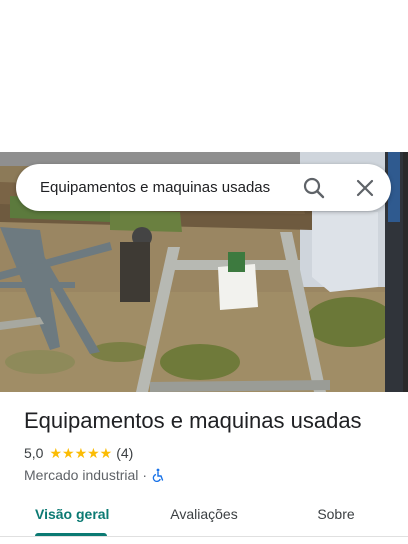  I want to click on search-box: Equipamentos e maquinas usadas, so click(203, 187).